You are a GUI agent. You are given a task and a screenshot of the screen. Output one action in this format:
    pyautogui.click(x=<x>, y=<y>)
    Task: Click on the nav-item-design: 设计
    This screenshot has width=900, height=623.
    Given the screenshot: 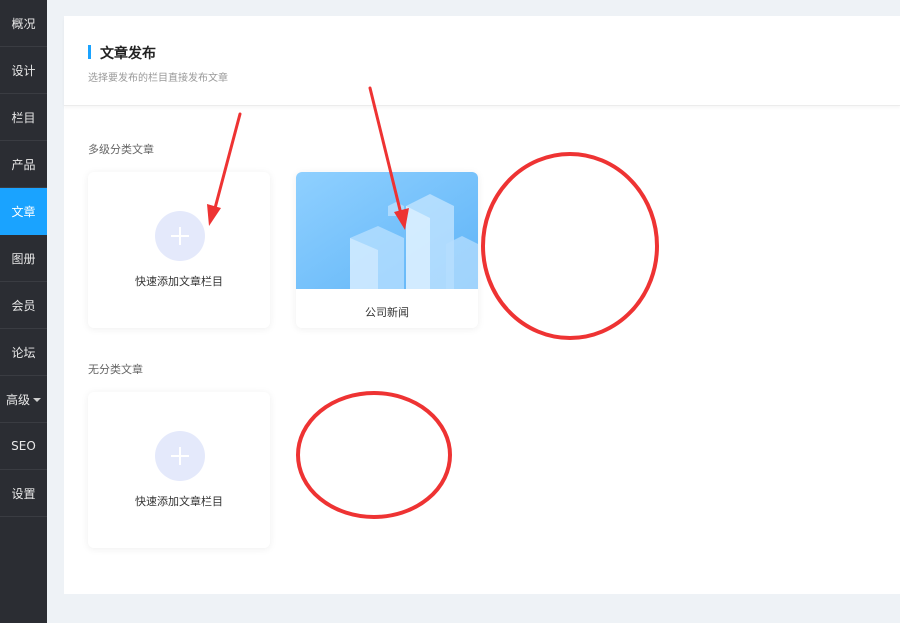 What is the action you would take?
    pyautogui.click(x=23, y=70)
    